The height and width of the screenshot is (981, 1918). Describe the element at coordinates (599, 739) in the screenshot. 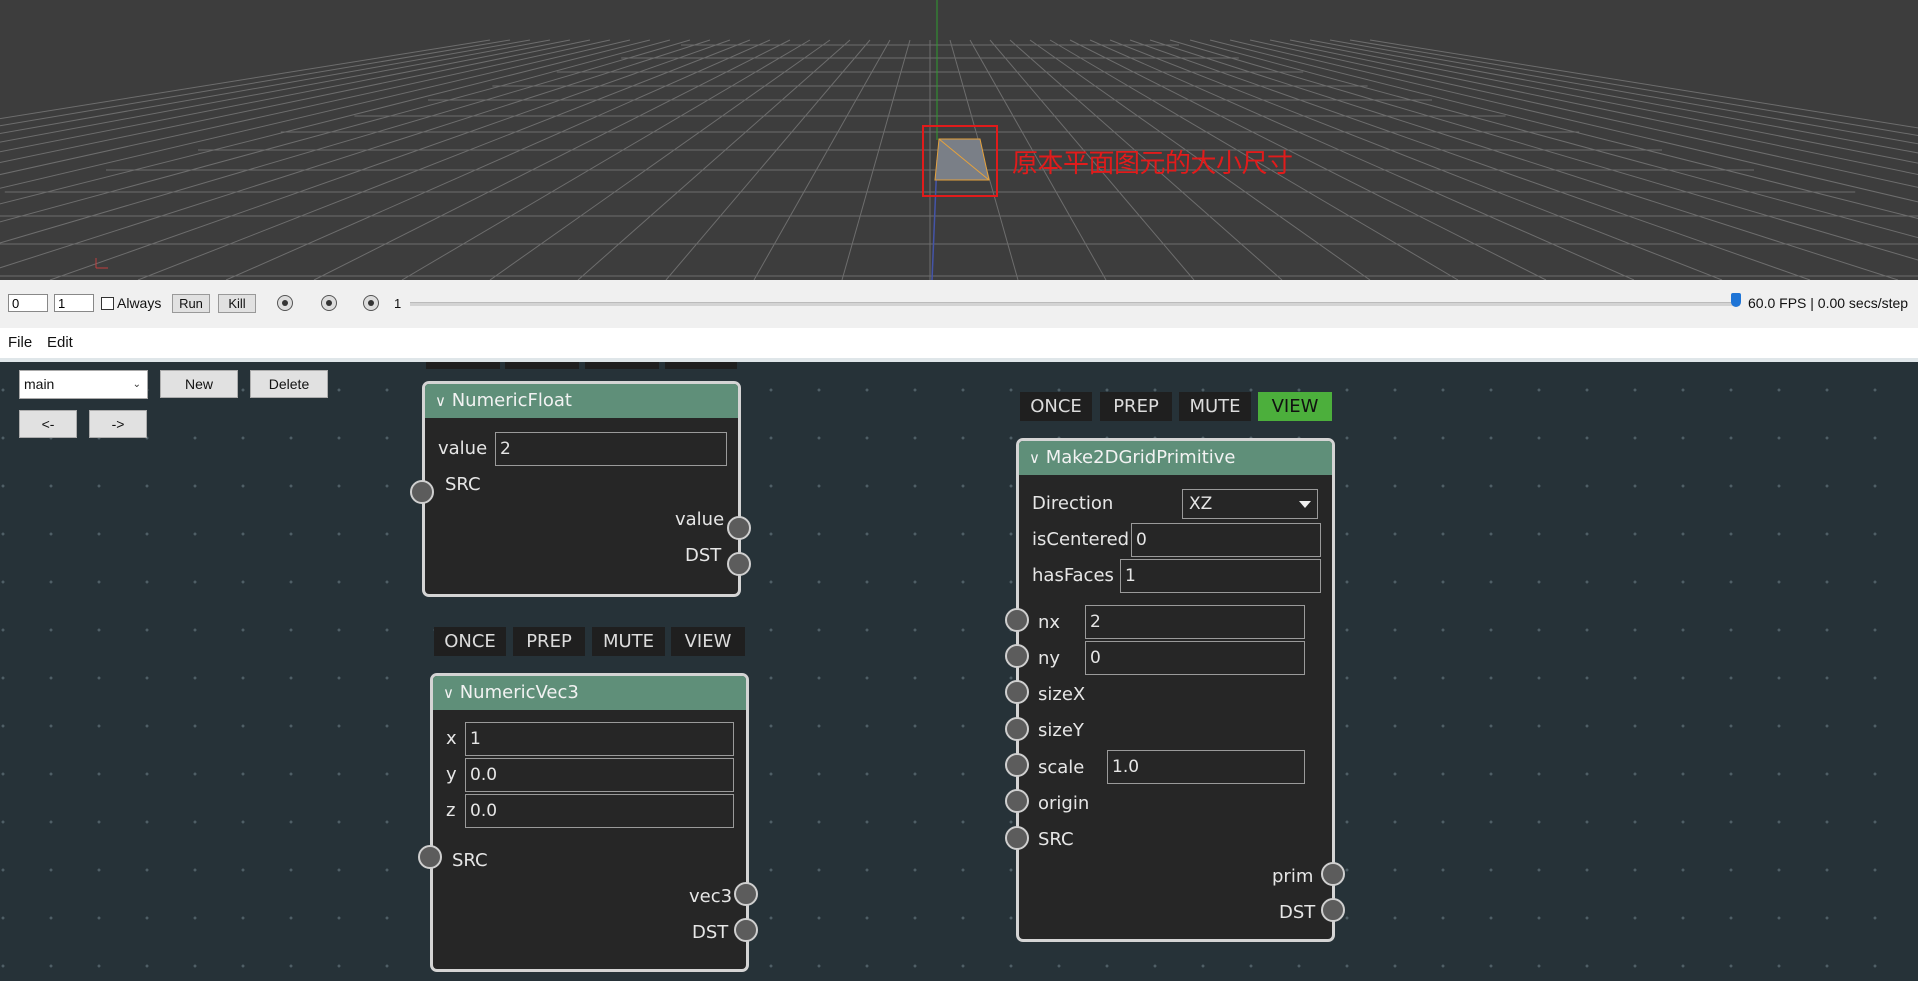

I see `x-param-input: 1` at that location.